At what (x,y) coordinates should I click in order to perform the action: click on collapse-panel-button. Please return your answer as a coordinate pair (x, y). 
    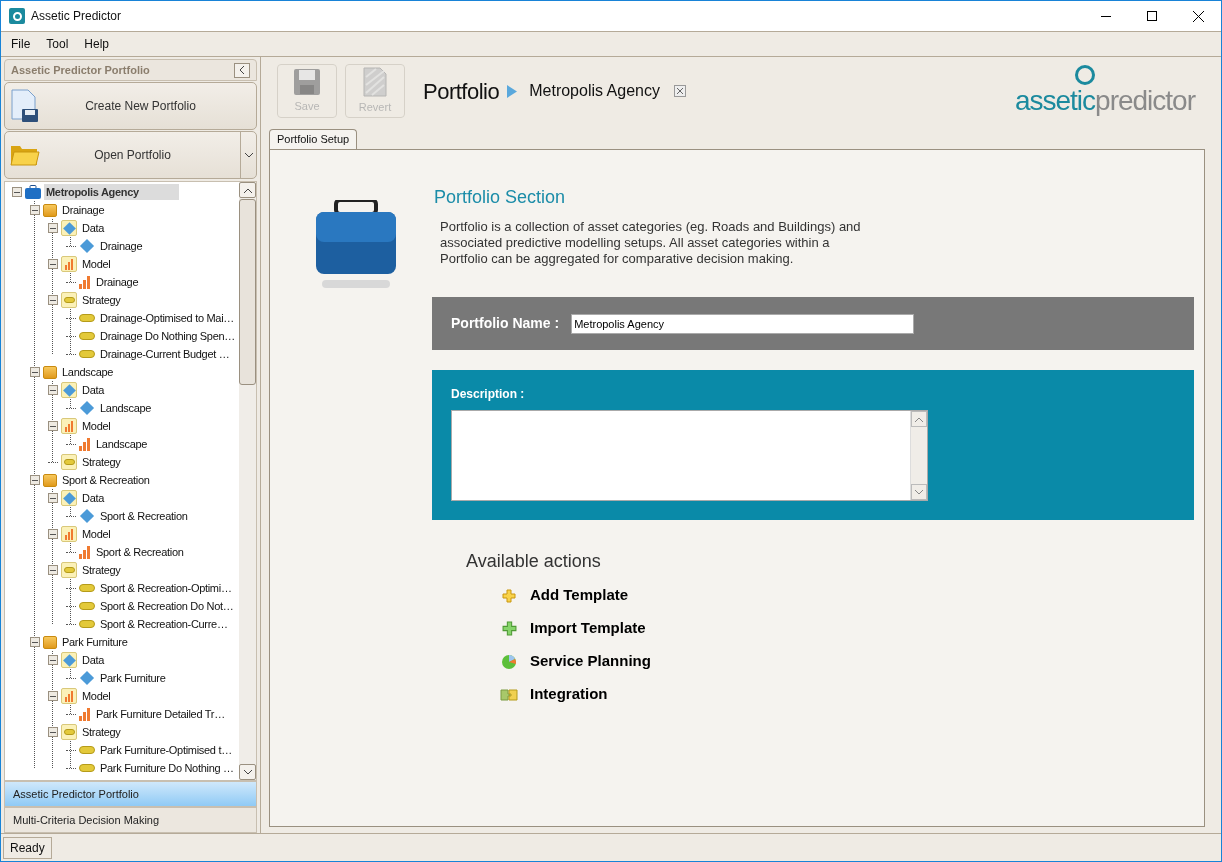
    Looking at the image, I should click on (242, 70).